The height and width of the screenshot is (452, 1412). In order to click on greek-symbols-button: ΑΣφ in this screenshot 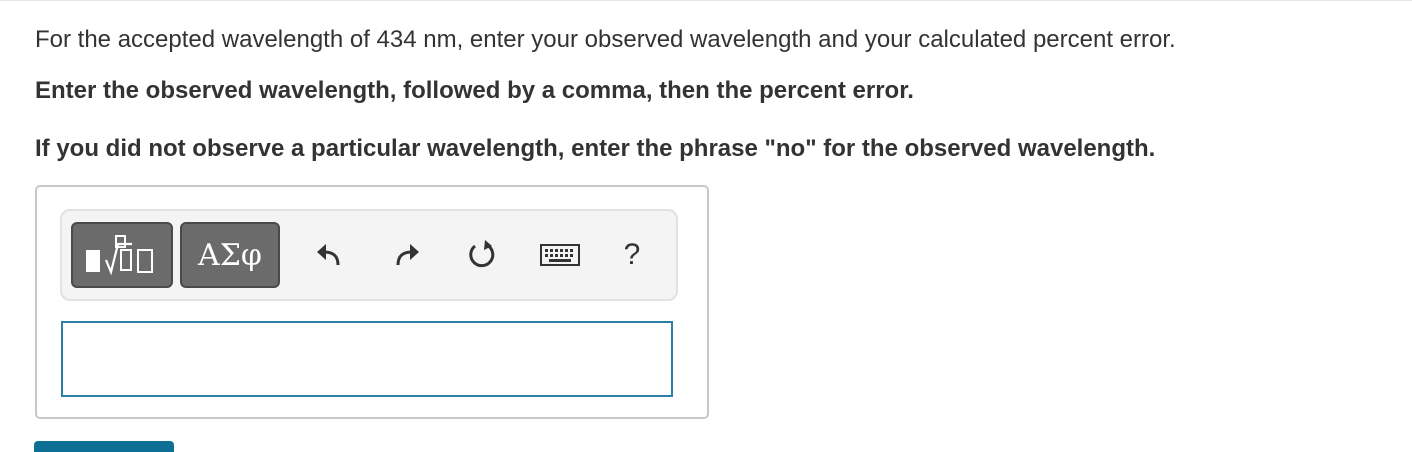, I will do `click(230, 255)`.